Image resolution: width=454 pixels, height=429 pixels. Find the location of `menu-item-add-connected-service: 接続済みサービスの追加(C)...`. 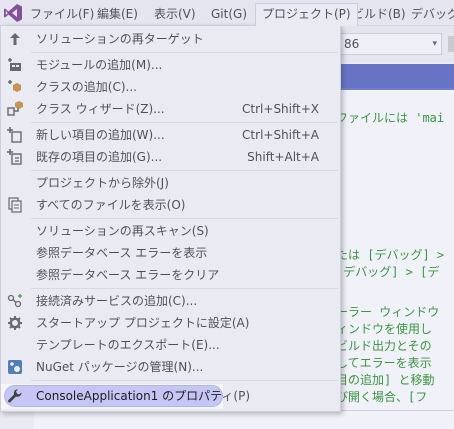

menu-item-add-connected-service: 接続済みサービスの追加(C)... is located at coordinates (170, 301).